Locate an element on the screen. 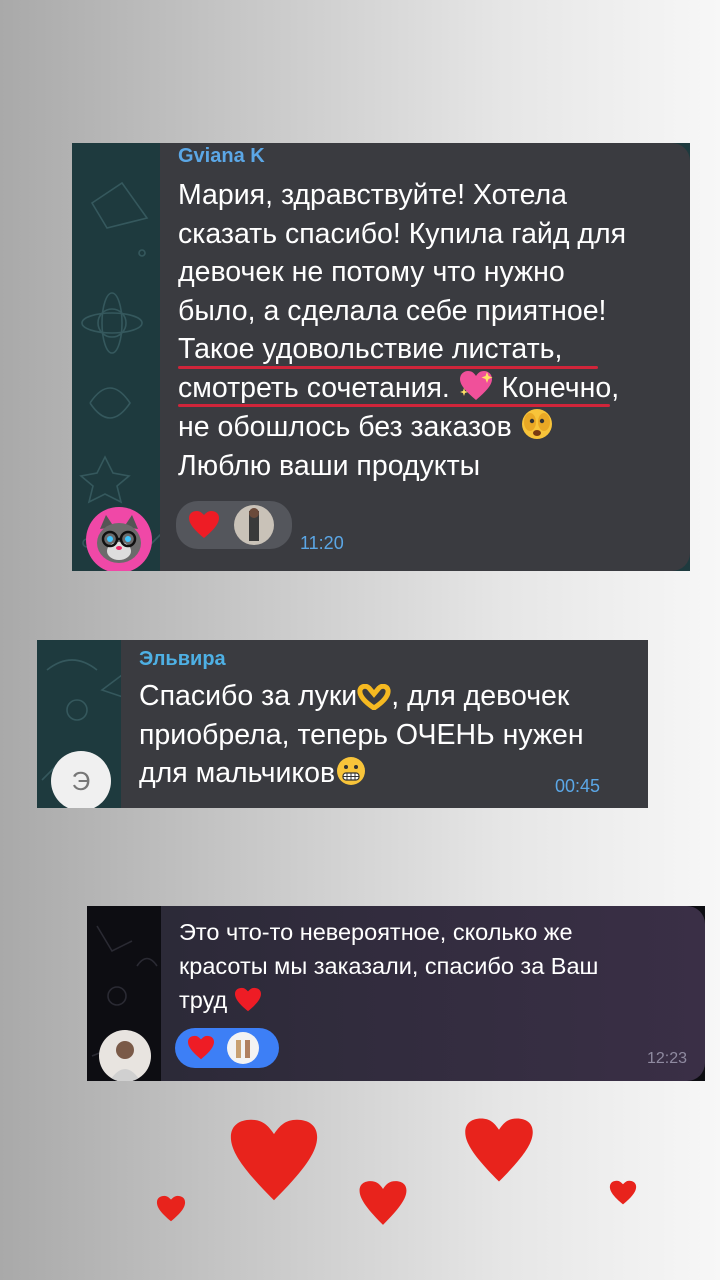 This screenshot has height=1280, width=720. cat-with-glasses-avatar is located at coordinates (119, 539).